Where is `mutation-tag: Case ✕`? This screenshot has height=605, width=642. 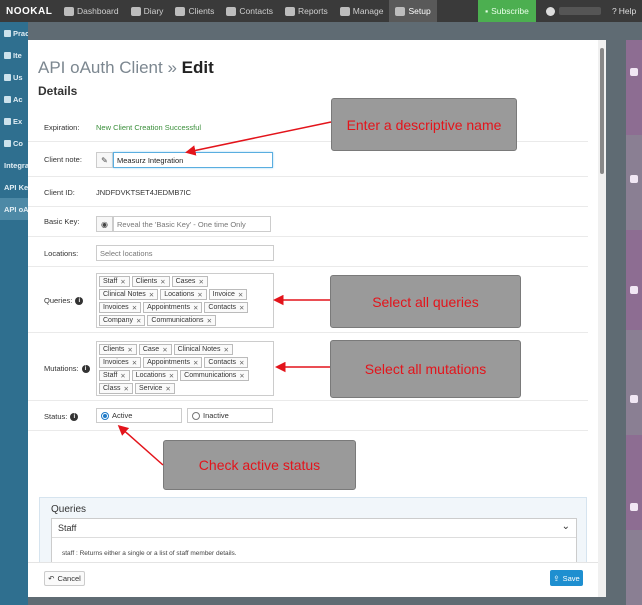 mutation-tag: Case ✕ is located at coordinates (155, 349).